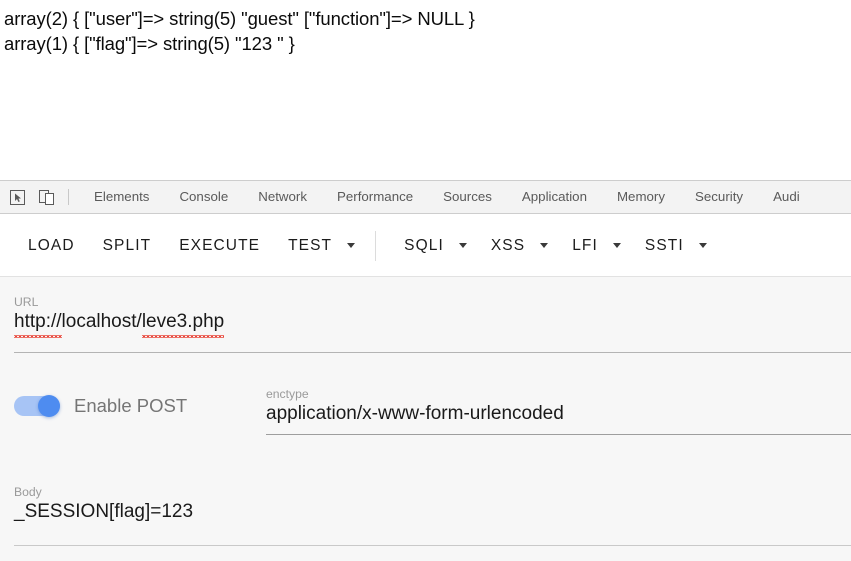 The height and width of the screenshot is (561, 851). I want to click on test-menu: TEST, so click(319, 246).